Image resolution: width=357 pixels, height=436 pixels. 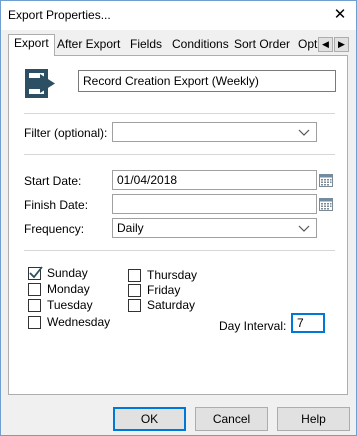 What do you see at coordinates (340, 15) in the screenshot?
I see `close-button: ✕` at bounding box center [340, 15].